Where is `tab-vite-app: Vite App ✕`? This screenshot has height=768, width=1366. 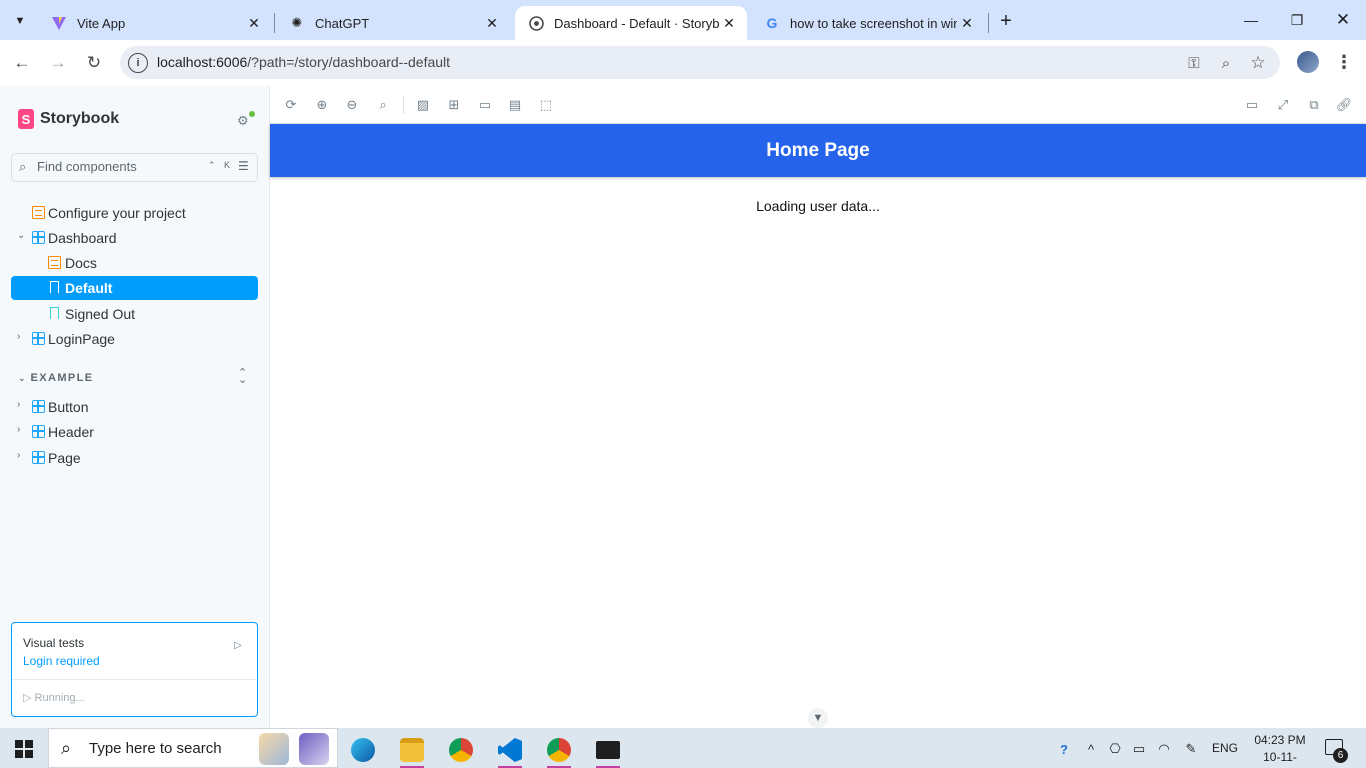
tab-vite-app: Vite App ✕ is located at coordinates (155, 23).